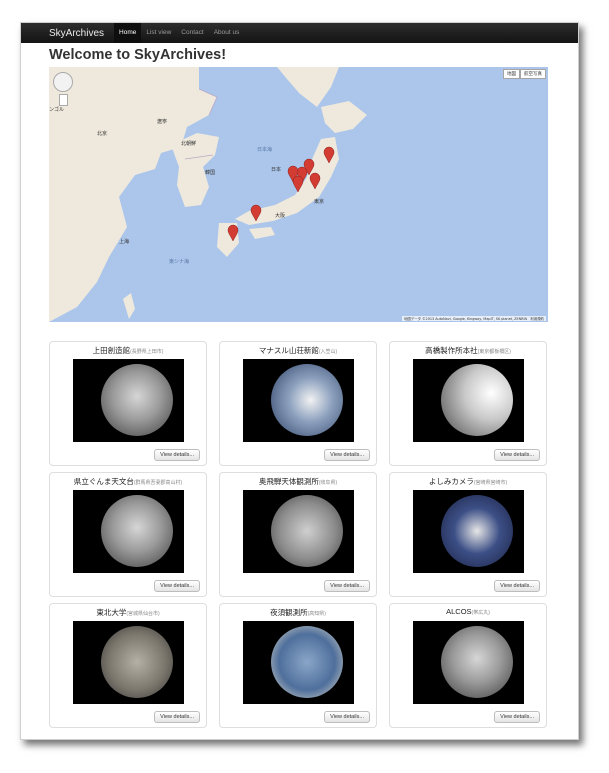 This screenshot has width=609, height=773. I want to click on map-label-north-korea: 北朝鮮, so click(188, 143).